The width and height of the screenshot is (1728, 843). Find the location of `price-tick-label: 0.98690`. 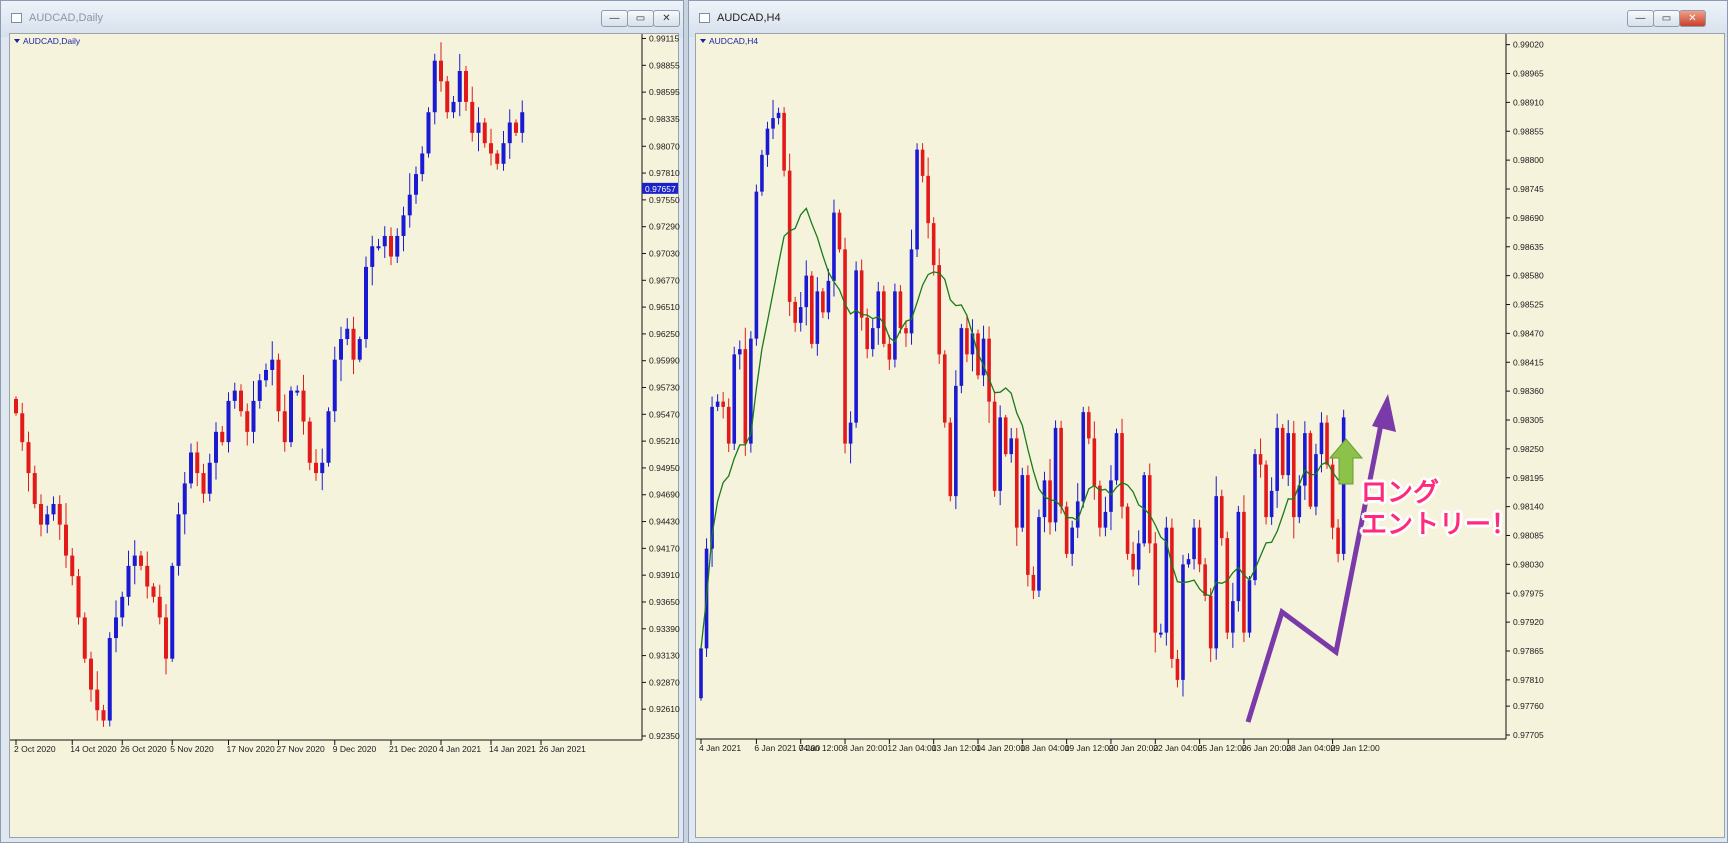

price-tick-label: 0.98690 is located at coordinates (1528, 218).